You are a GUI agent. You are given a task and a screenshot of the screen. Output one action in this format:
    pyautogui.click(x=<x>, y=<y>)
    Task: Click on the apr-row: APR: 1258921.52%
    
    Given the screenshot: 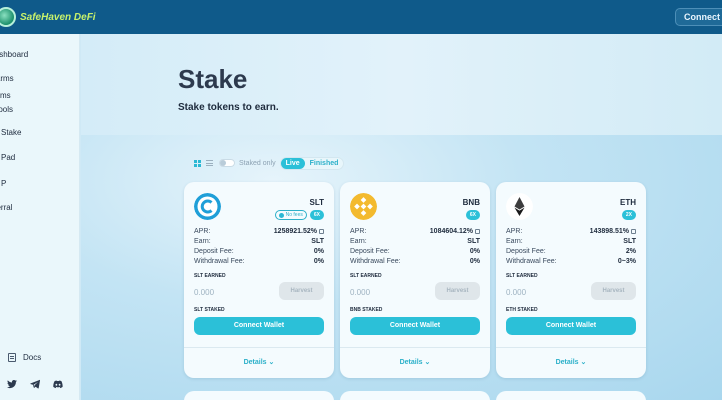 What is the action you would take?
    pyautogui.click(x=259, y=231)
    